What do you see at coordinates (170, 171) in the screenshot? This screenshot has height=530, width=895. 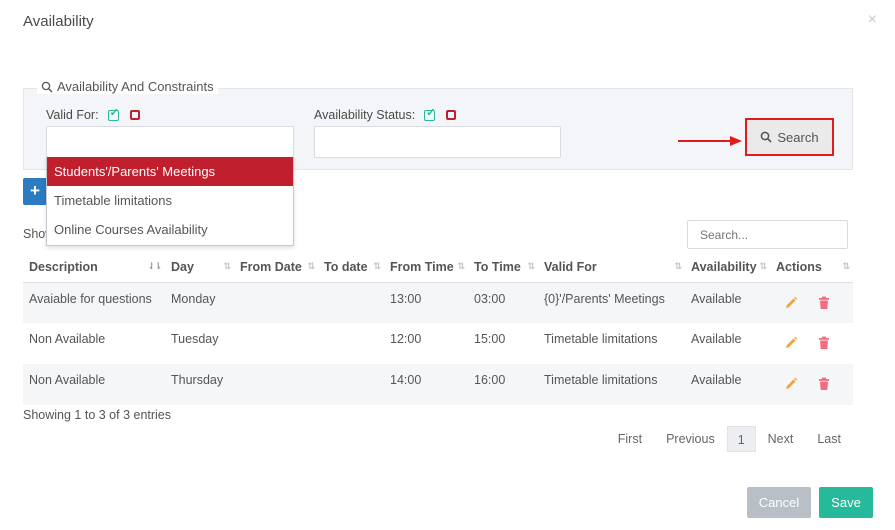 I see `dropdown-option-students-parents-meetings: Students'/Parents' Meetings` at bounding box center [170, 171].